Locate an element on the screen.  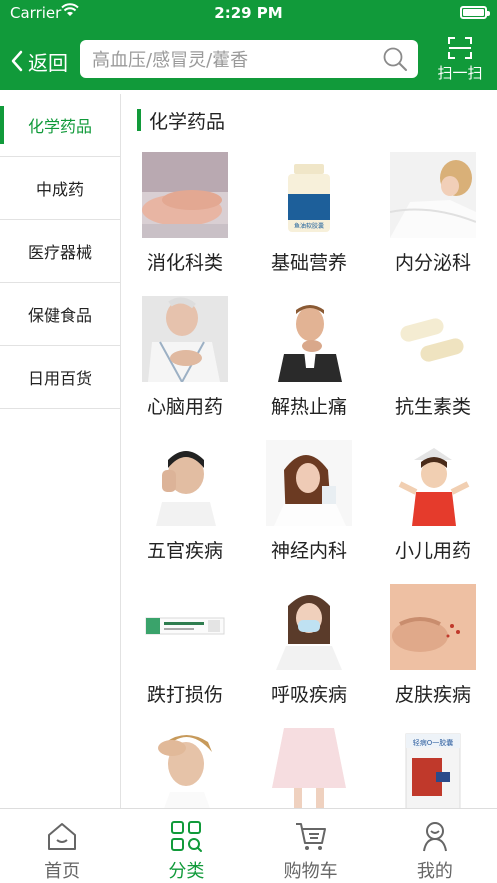
tab-label: 分类 is located at coordinates (186, 871).